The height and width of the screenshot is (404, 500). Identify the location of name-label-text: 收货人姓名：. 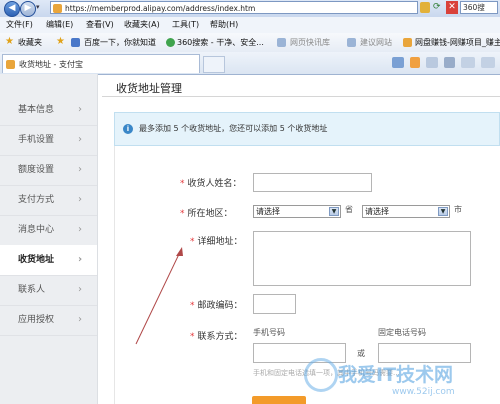
(214, 184).